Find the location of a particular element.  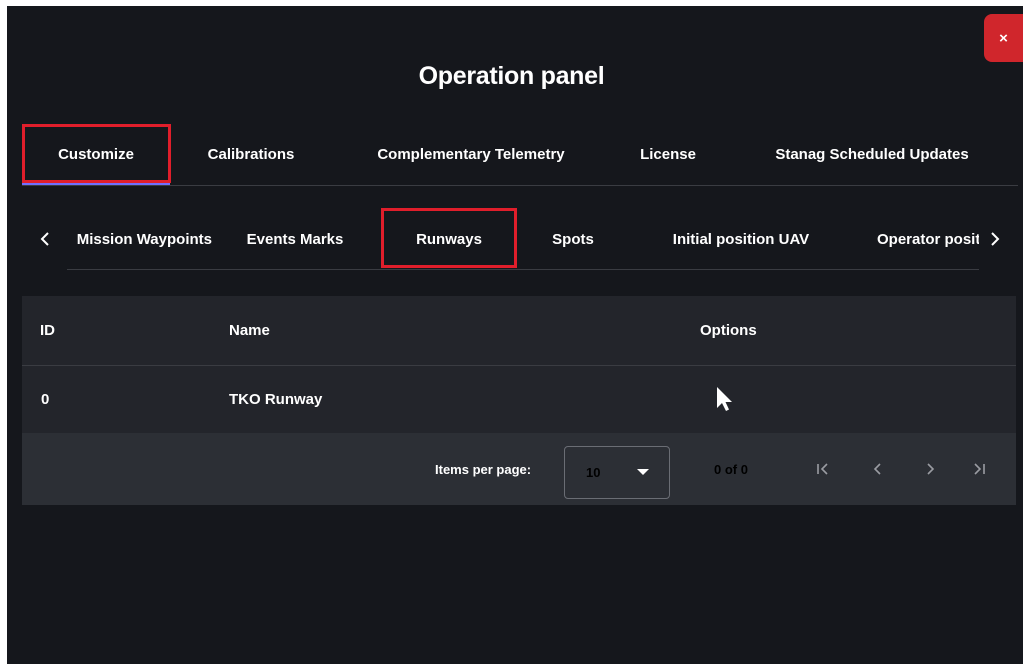

scroll-left-button is located at coordinates (45, 239).